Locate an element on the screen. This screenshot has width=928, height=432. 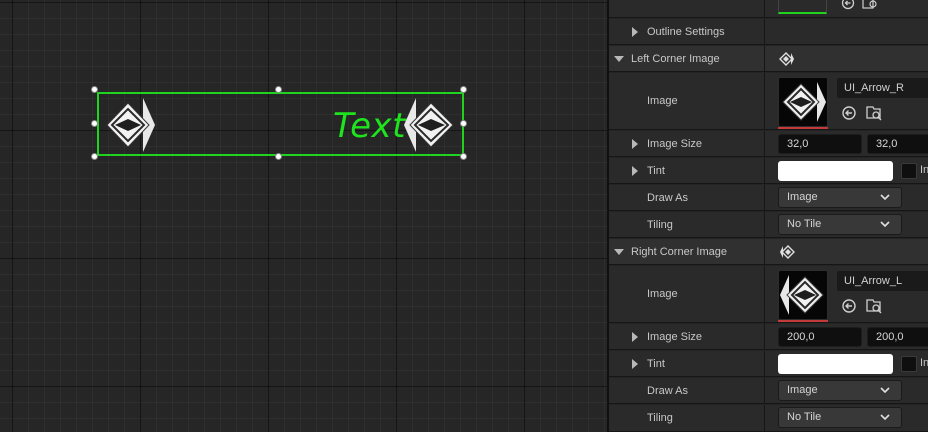
right-tiling-row: Tiling No Tile is located at coordinates (768, 418).